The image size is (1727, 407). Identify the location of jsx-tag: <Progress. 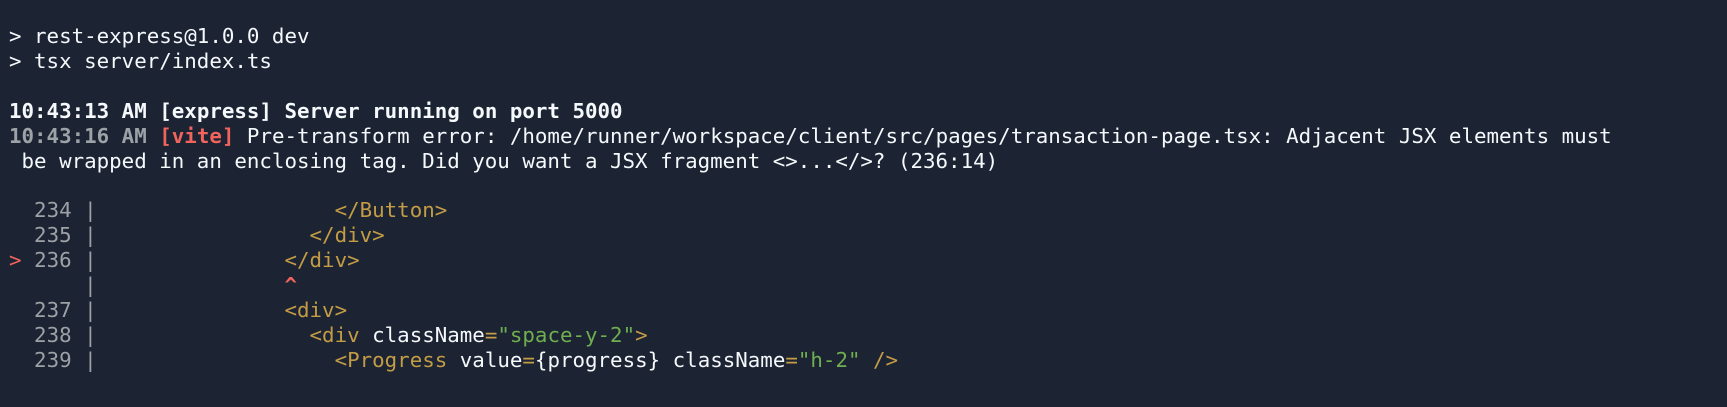
(391, 360).